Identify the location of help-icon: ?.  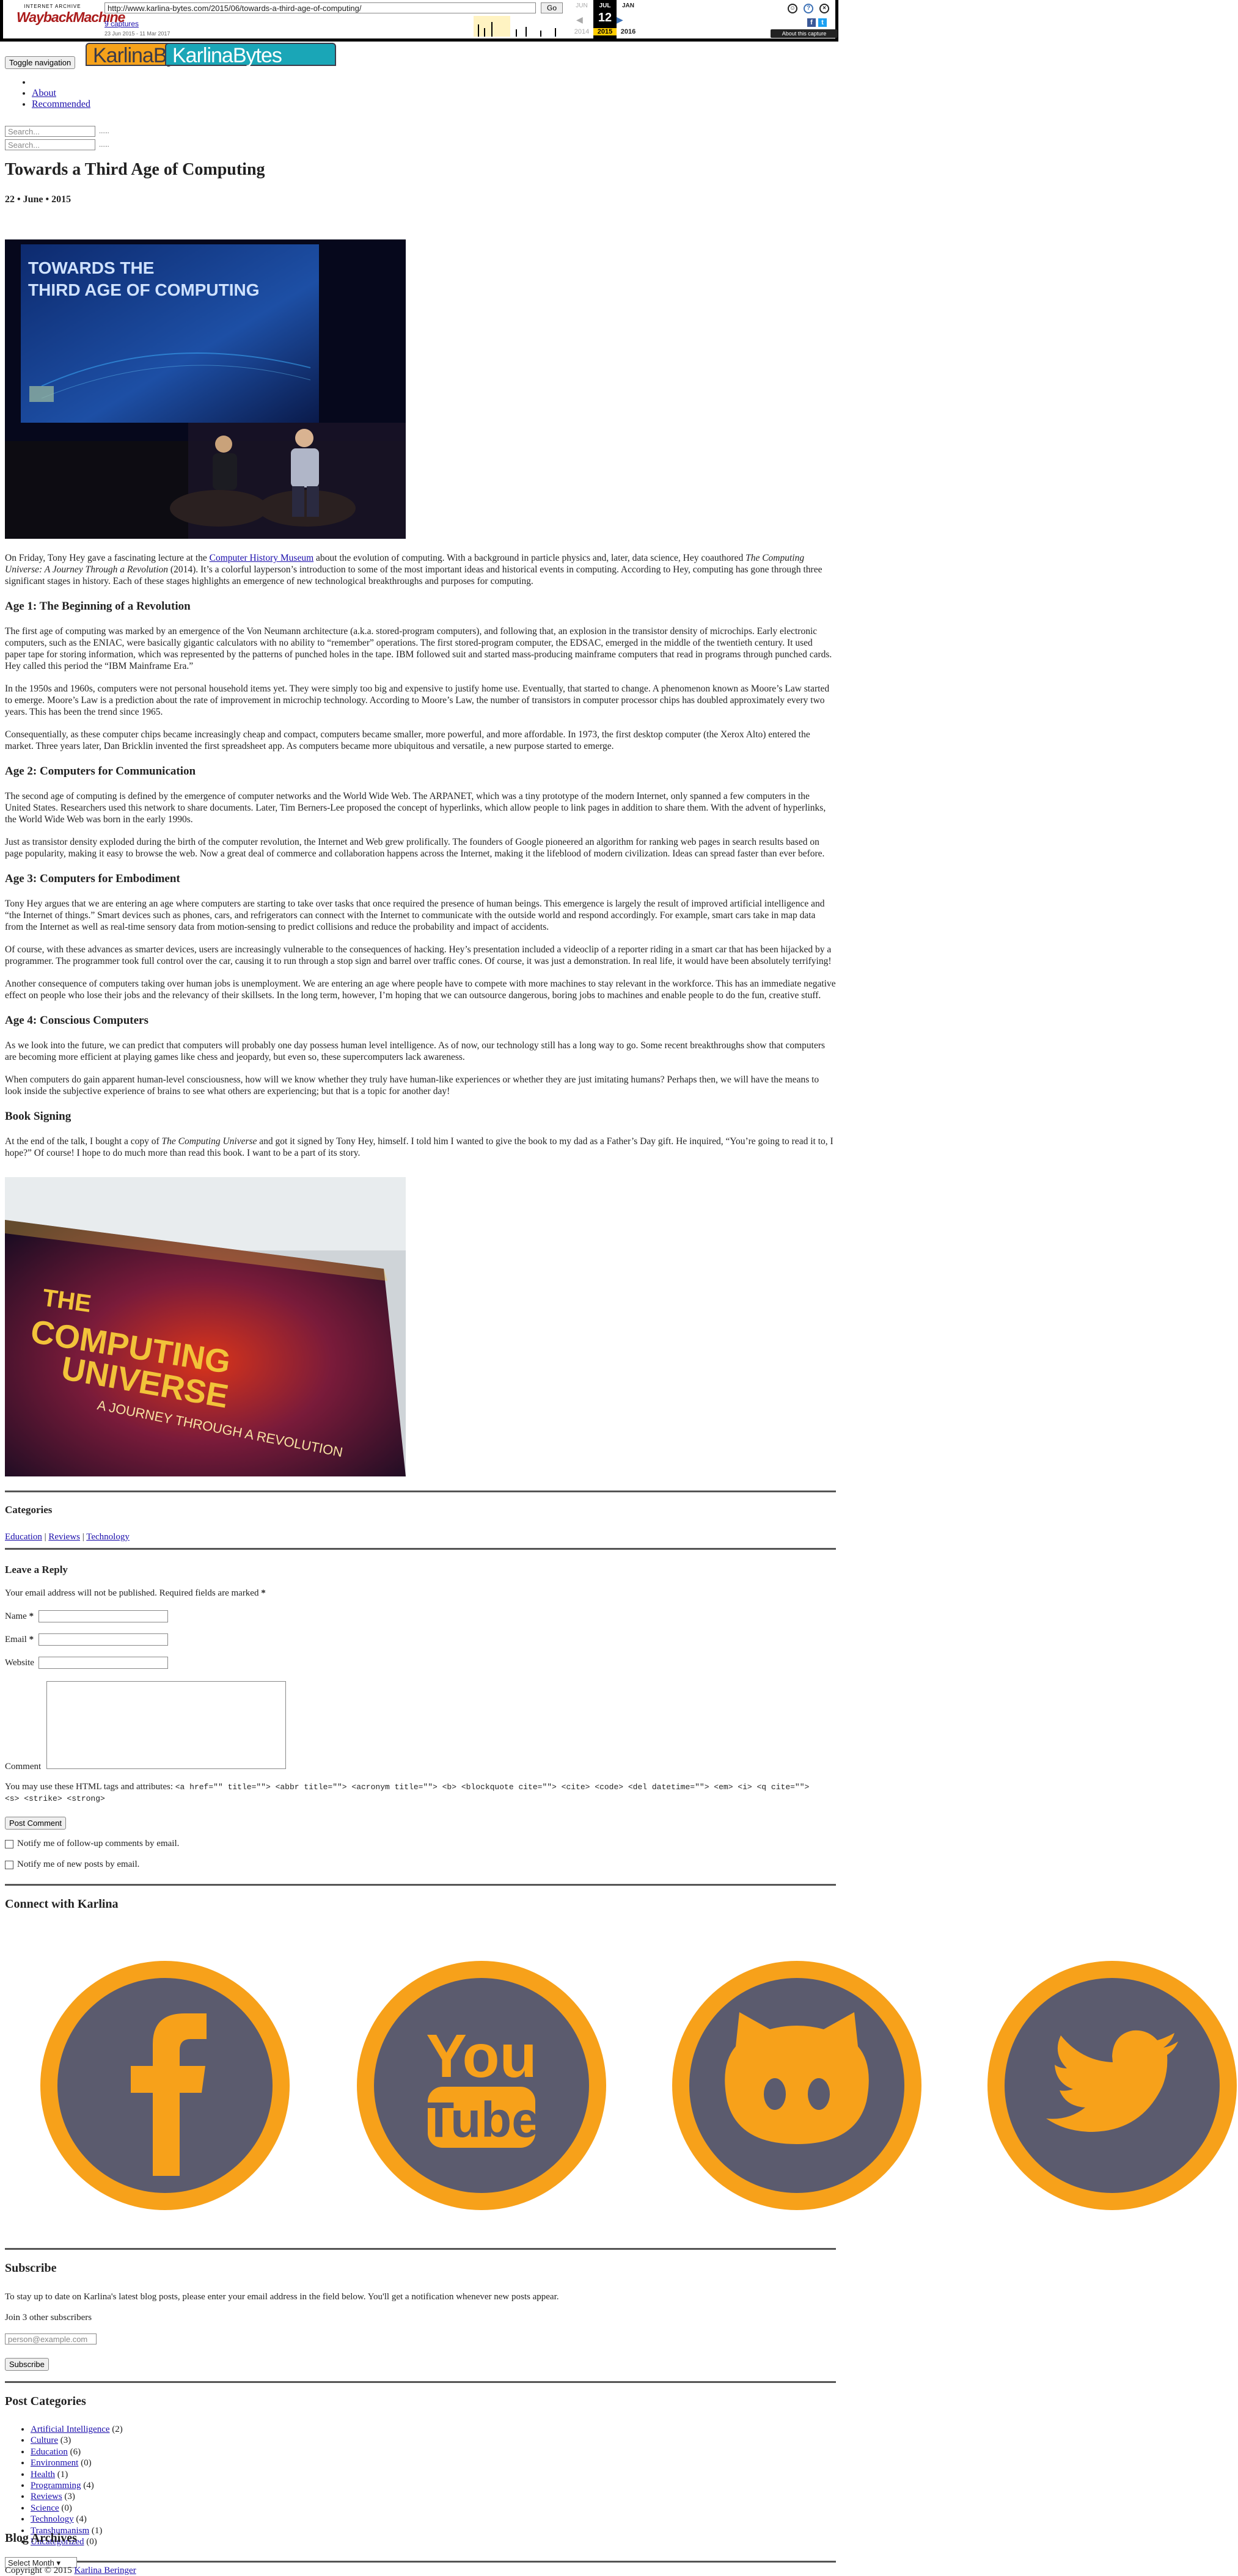
(809, 8).